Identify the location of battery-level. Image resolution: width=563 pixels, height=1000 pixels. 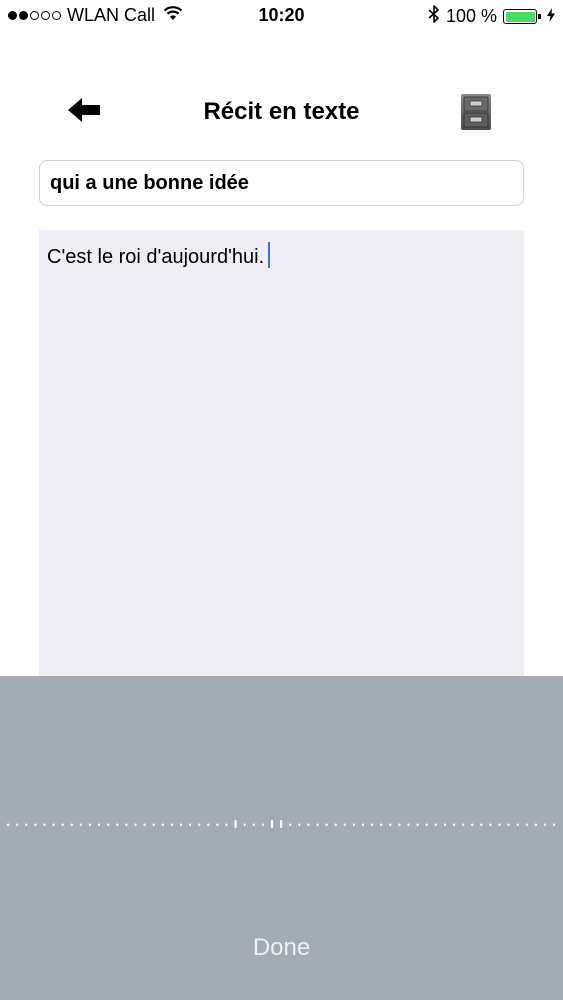
(520, 16).